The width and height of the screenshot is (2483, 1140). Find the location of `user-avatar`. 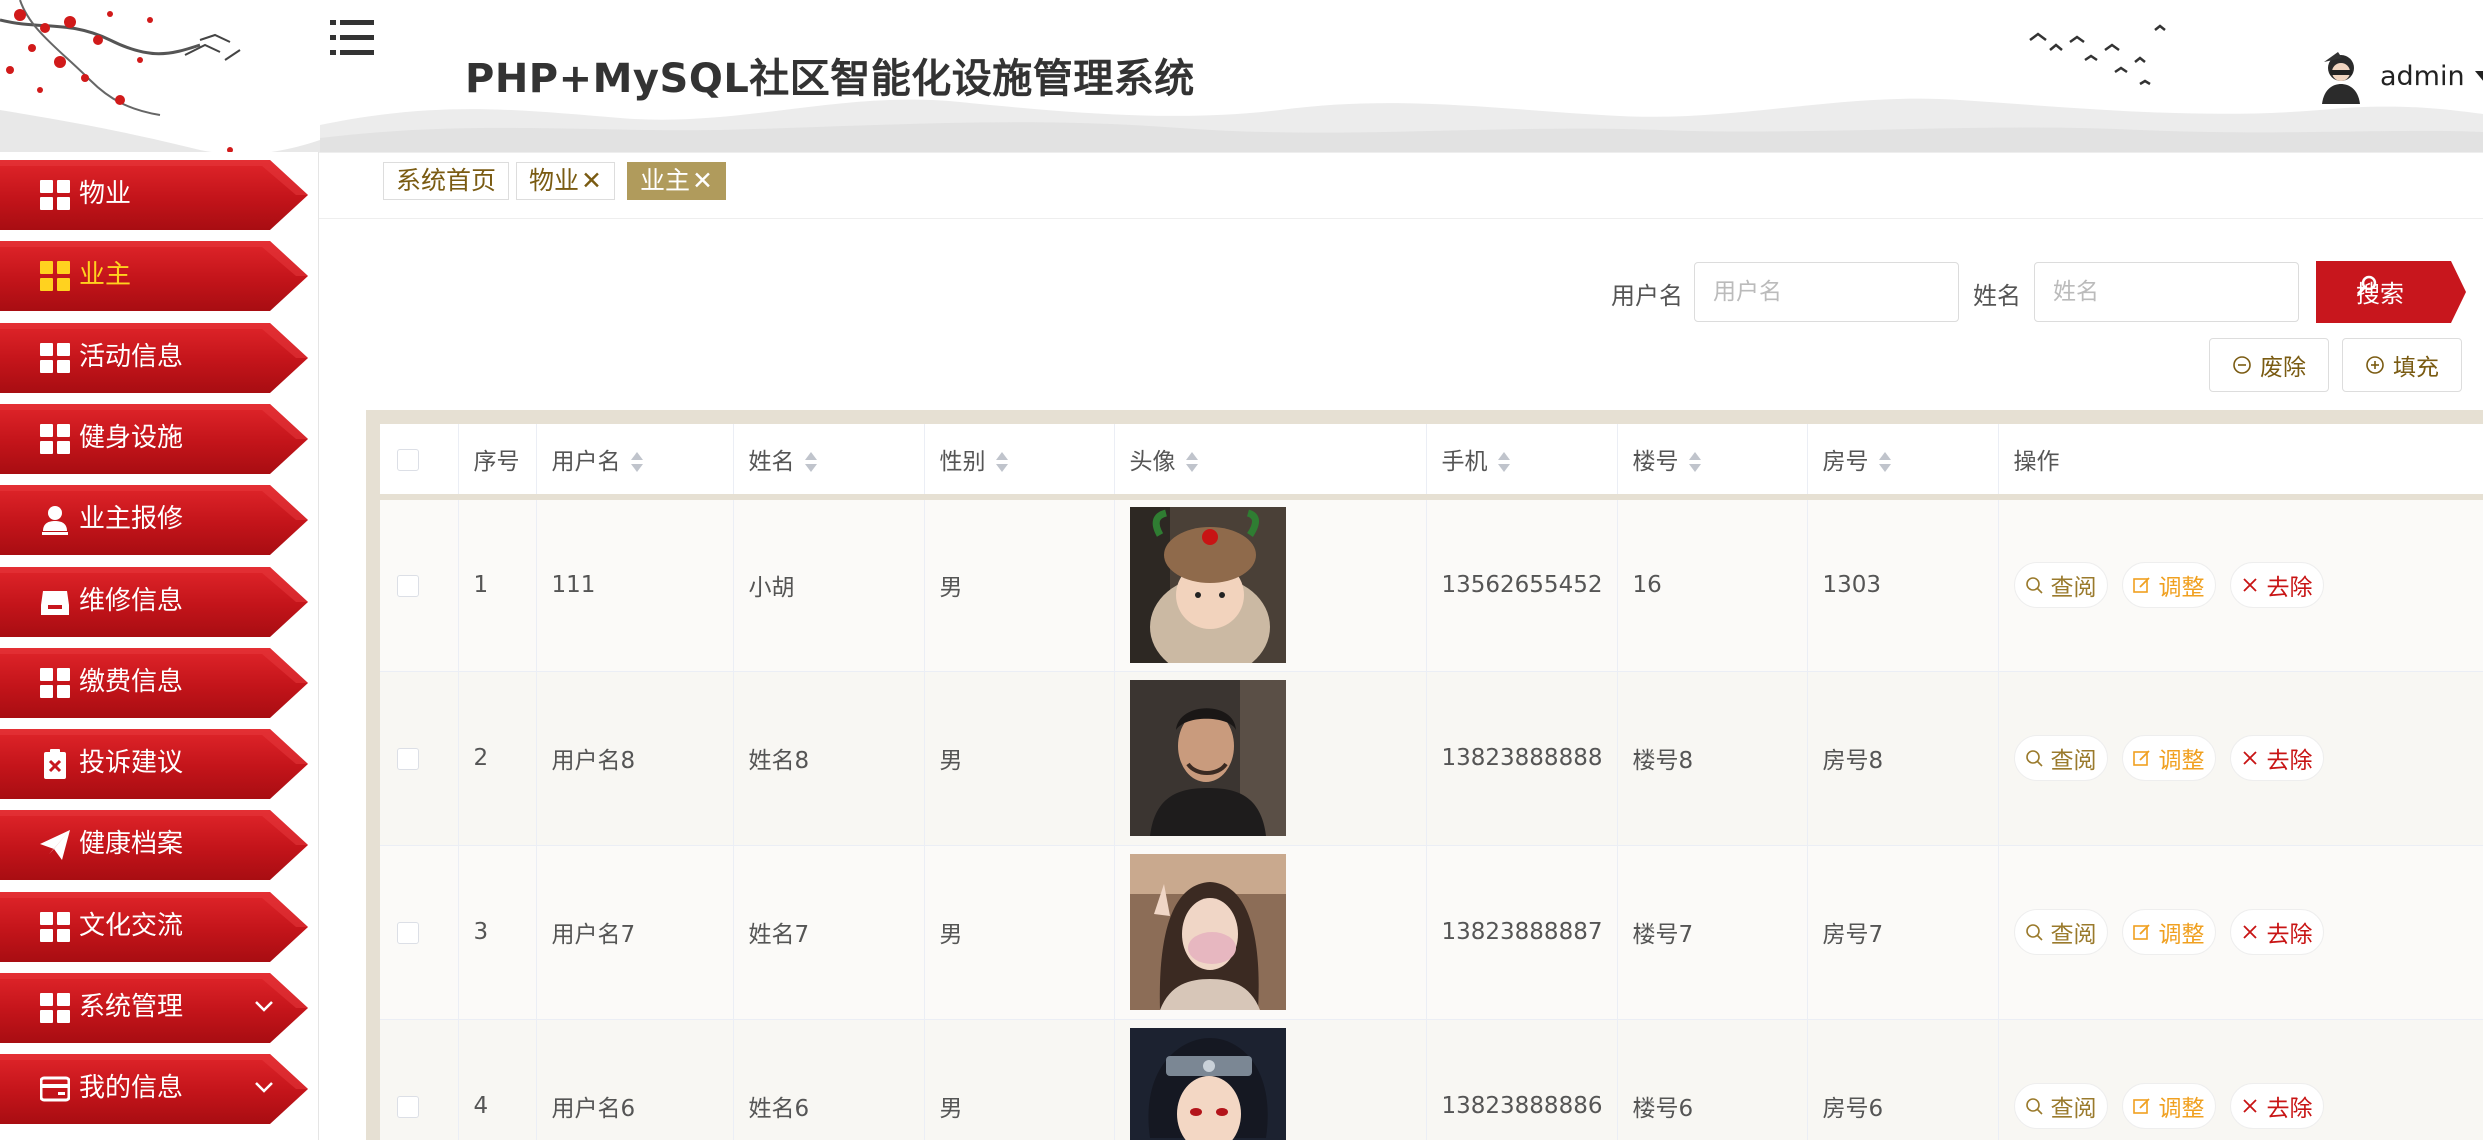

user-avatar is located at coordinates (2341, 78).